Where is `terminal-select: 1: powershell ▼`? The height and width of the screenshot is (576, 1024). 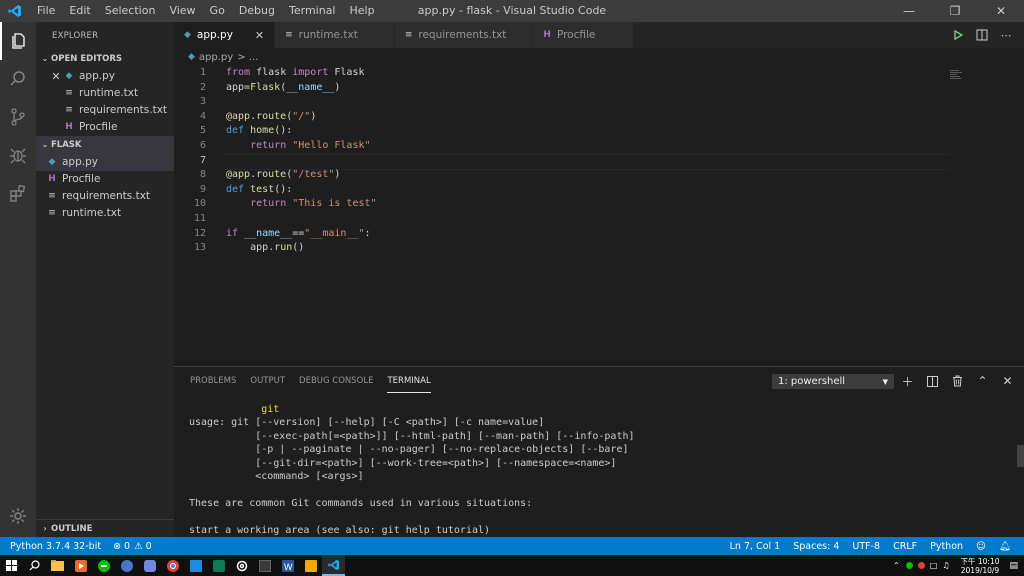 terminal-select: 1: powershell ▼ is located at coordinates (833, 381).